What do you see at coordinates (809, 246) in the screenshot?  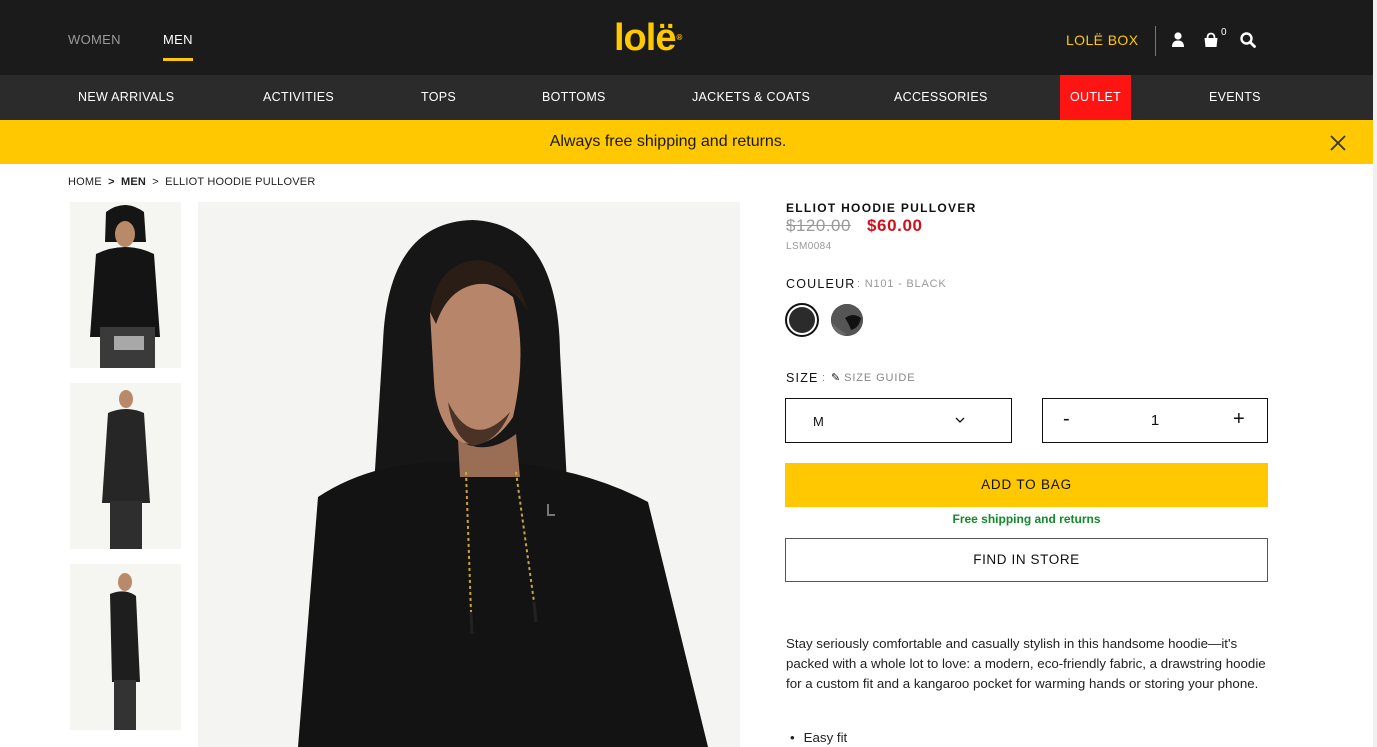 I see `product-sku: LSM0084` at bounding box center [809, 246].